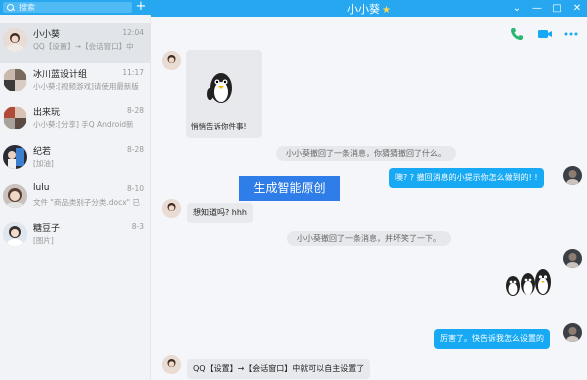 The image size is (587, 380). I want to click on penguin-sticker-icon, so click(219, 88).